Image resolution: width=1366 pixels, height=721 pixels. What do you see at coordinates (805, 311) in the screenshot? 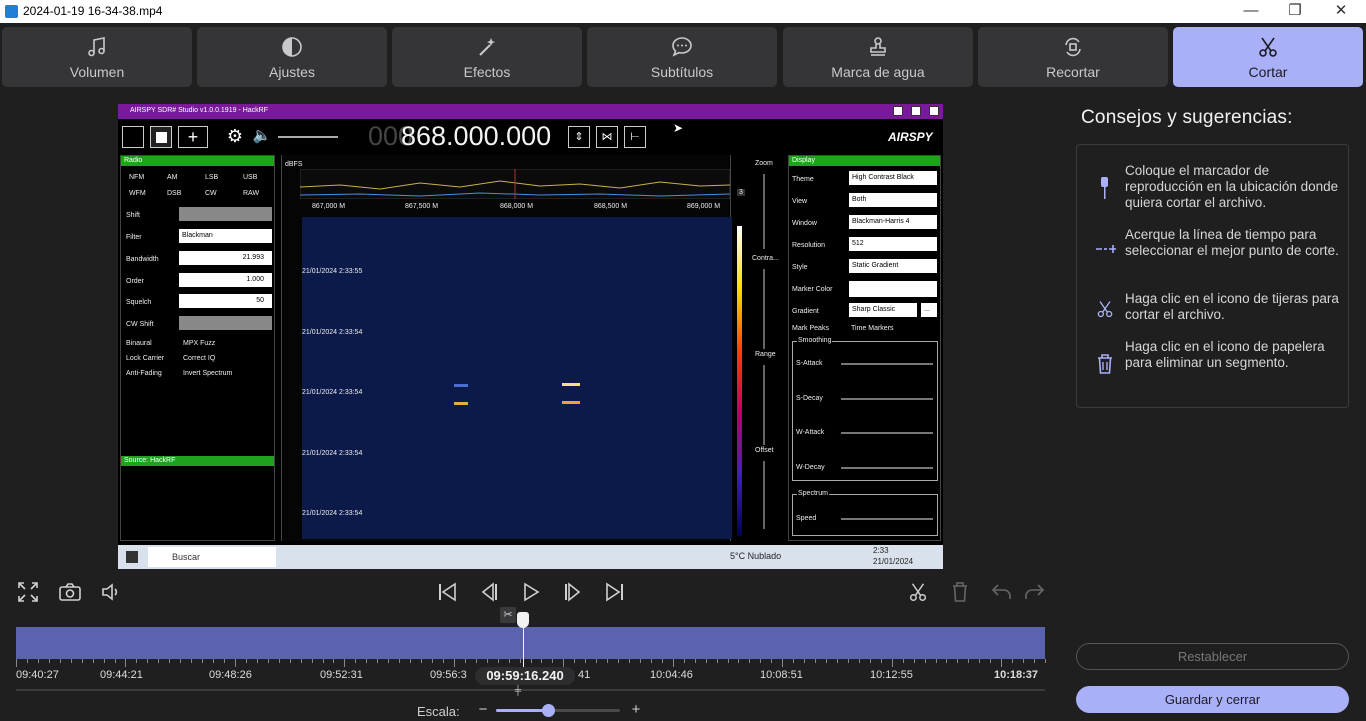
I see `display-row-label: Gradient` at bounding box center [805, 311].